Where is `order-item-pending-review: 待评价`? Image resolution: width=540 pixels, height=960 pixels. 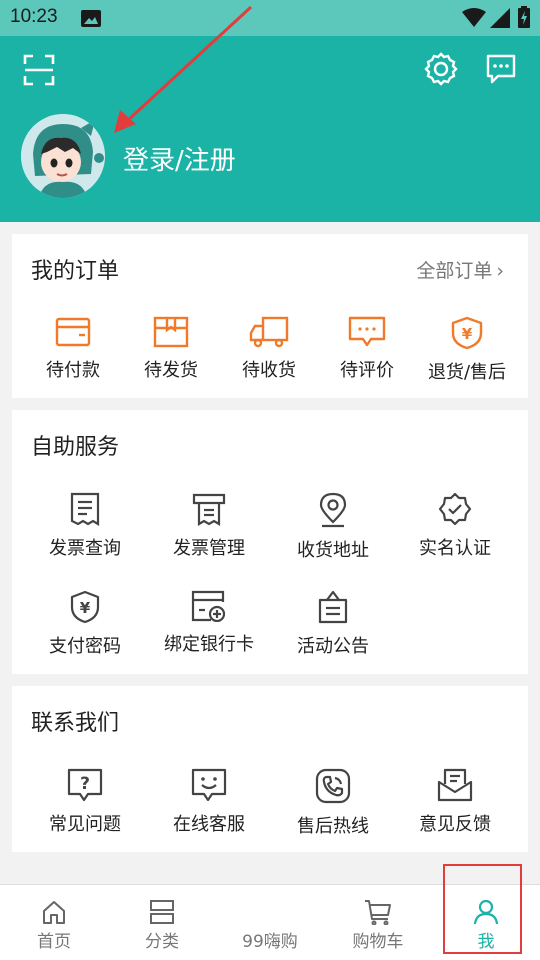
order-item-pending-review: 待评价 is located at coordinates (367, 349).